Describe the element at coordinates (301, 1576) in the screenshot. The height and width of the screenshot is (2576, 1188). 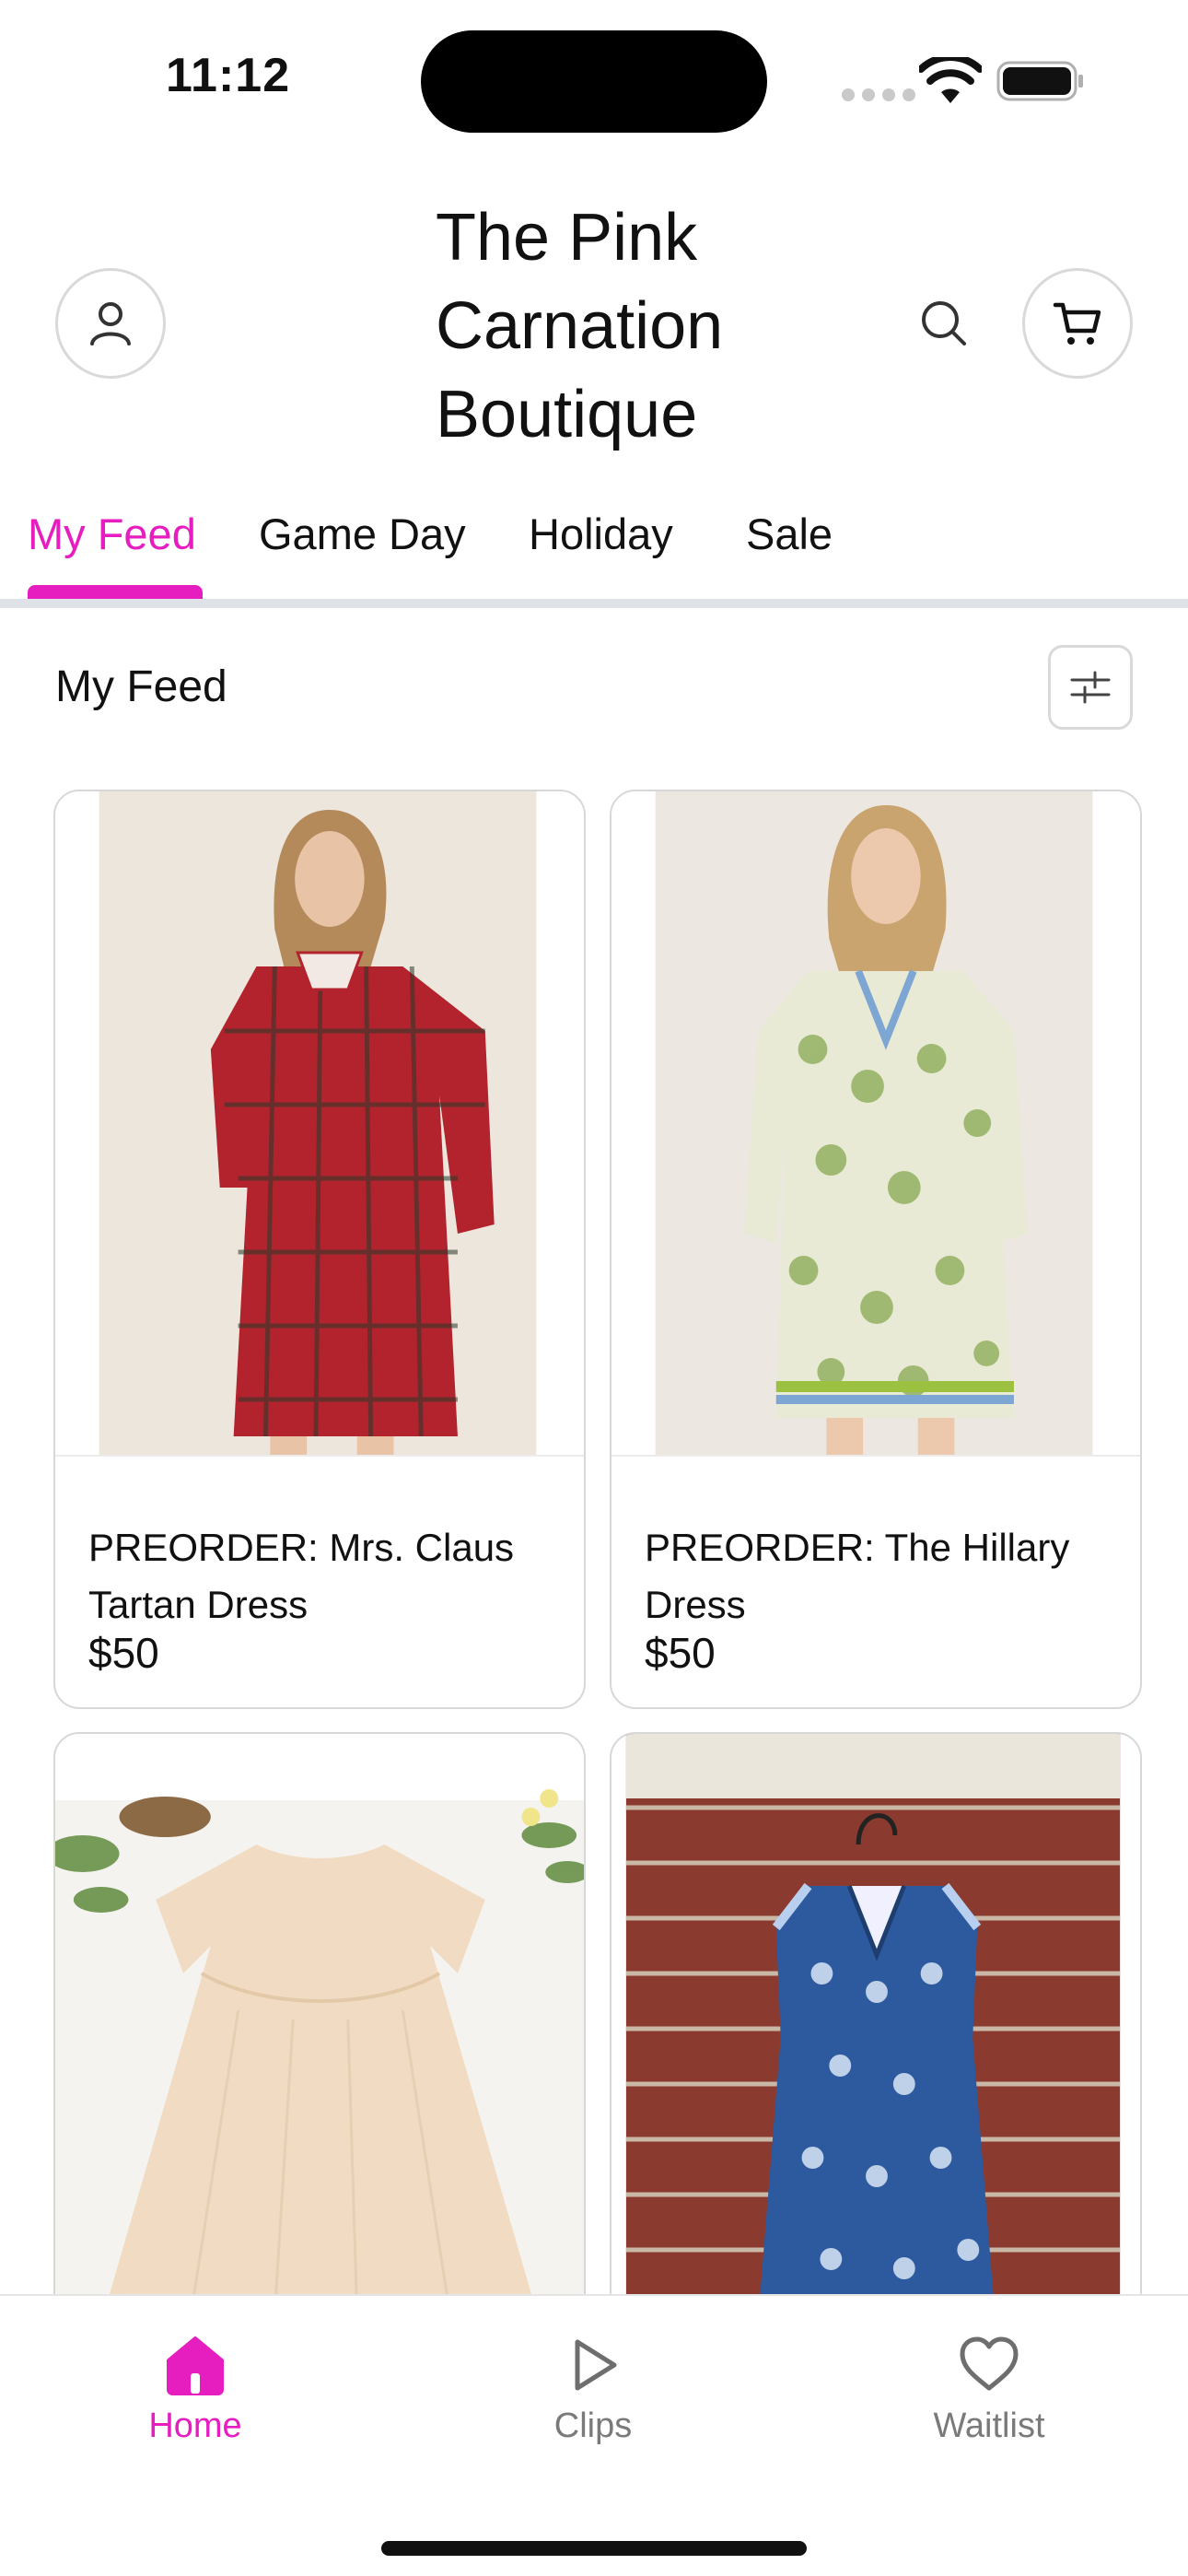
I see `product-name: PREORDER: Mrs. Claus Tartan Dress` at that location.